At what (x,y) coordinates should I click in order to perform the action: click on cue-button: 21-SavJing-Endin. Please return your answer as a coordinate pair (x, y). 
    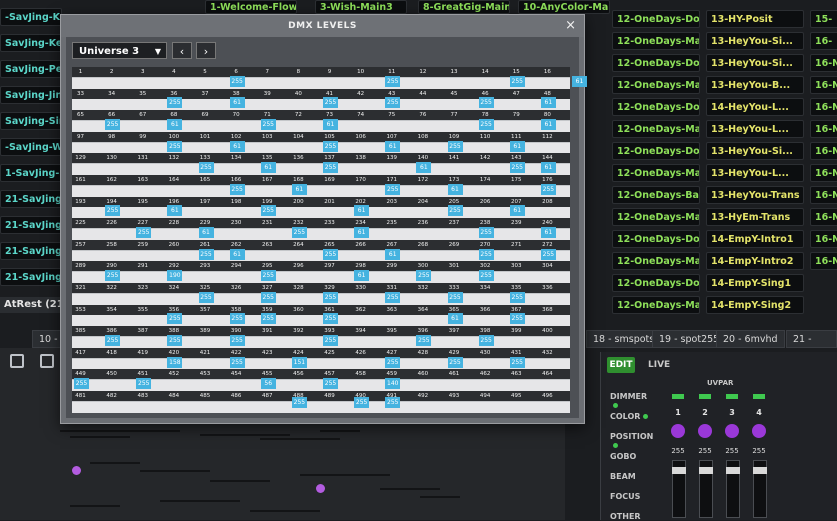
    Looking at the image, I should click on (31, 277).